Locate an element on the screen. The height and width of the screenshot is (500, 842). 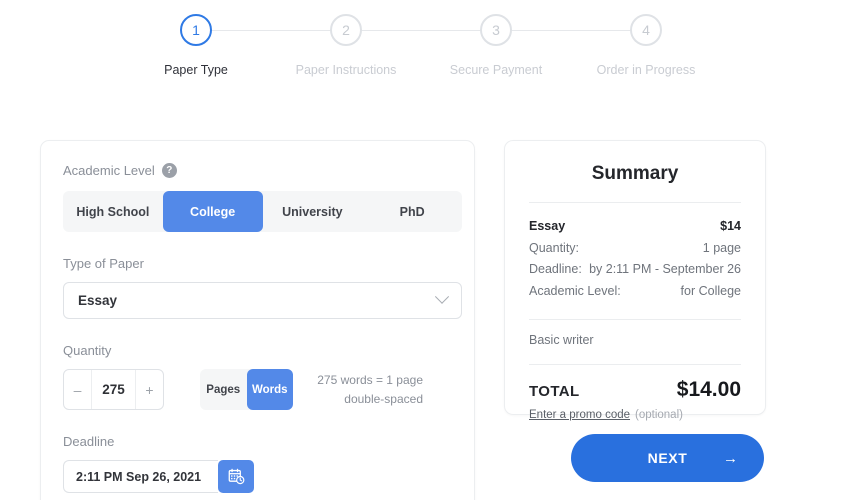
quantity-unit-words: Words is located at coordinates (269, 389).